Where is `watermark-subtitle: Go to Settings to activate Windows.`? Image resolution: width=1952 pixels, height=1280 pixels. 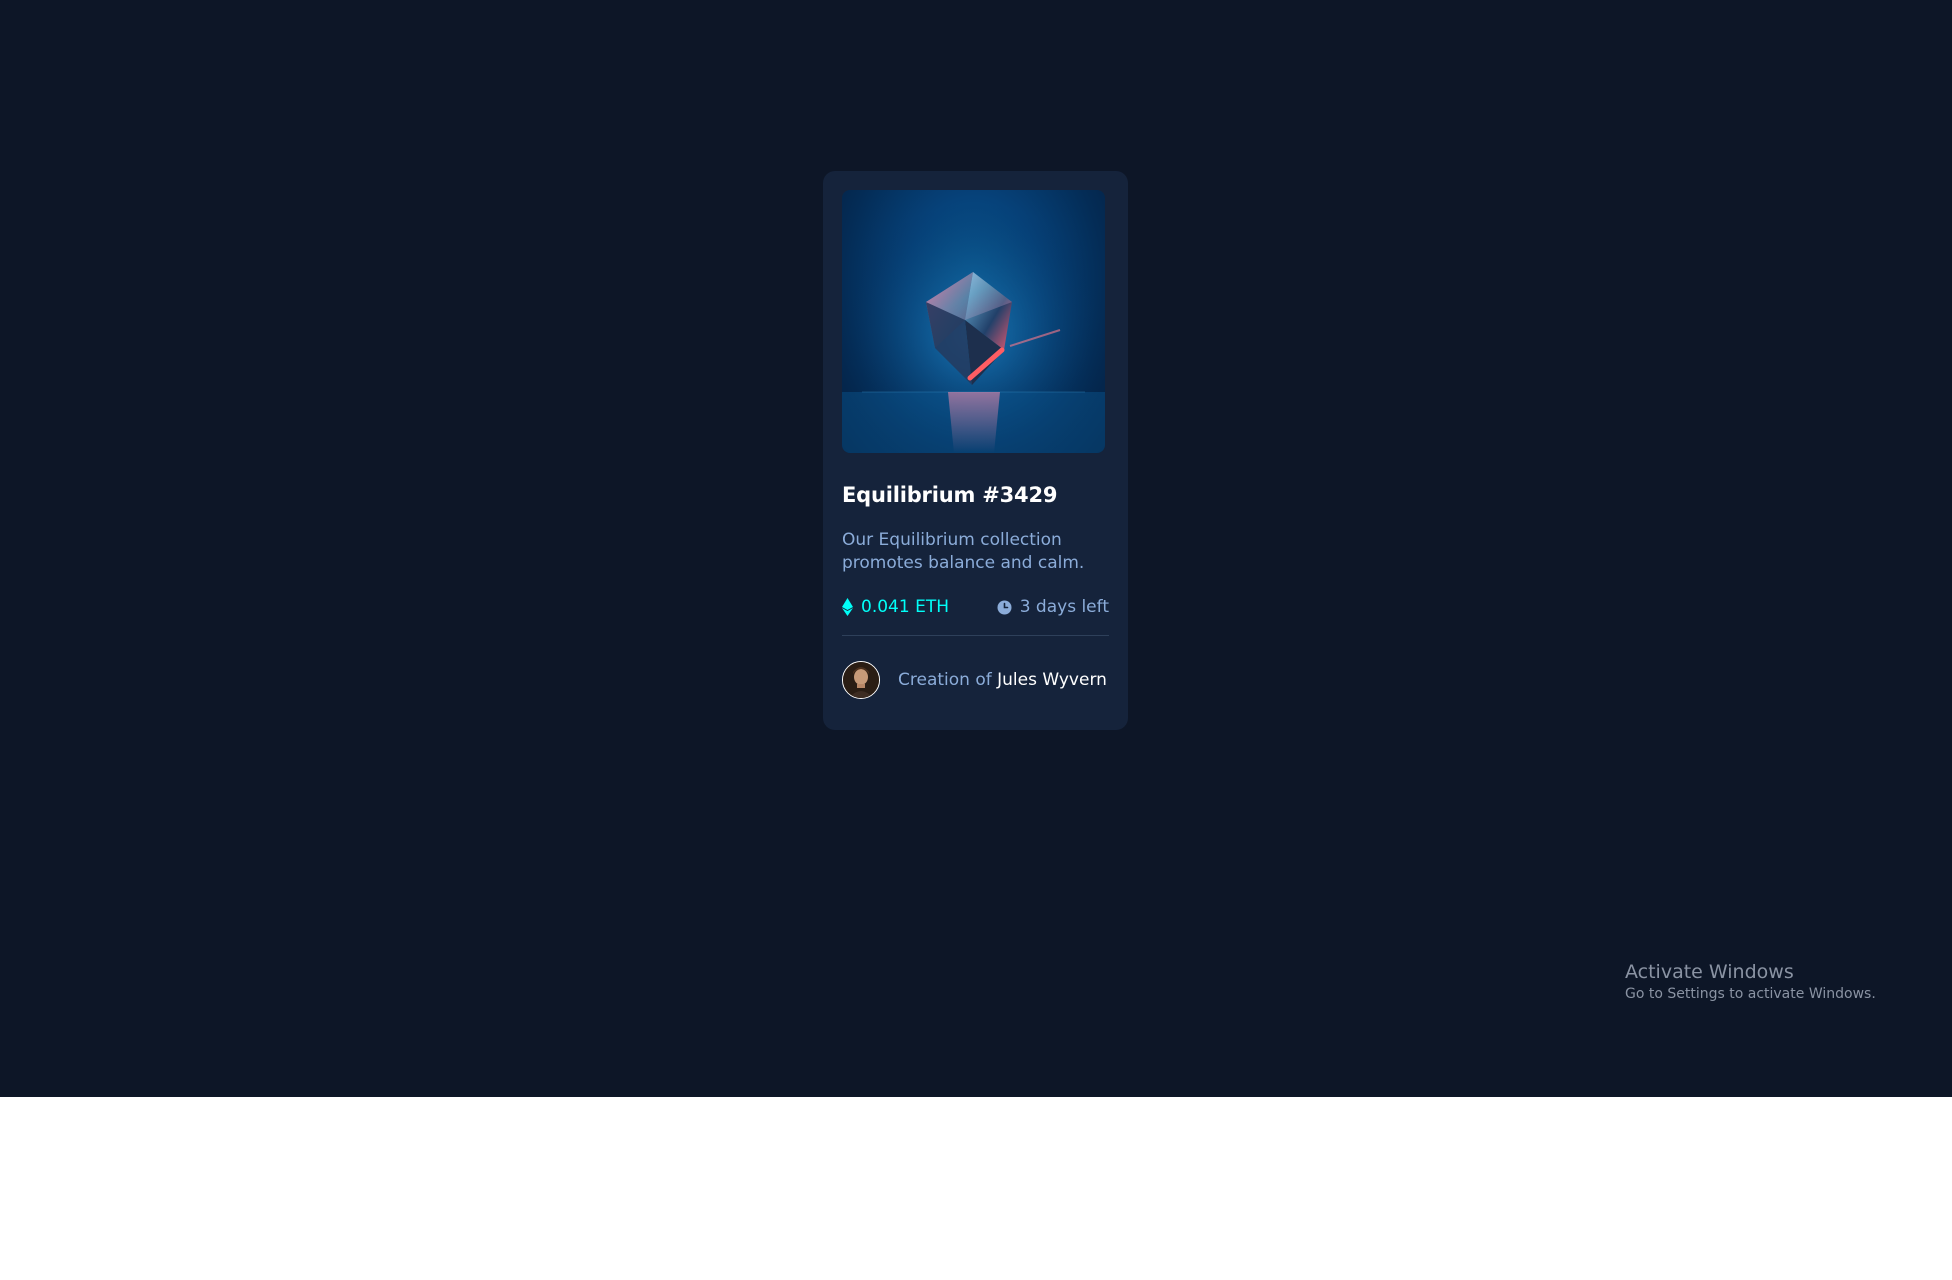
watermark-subtitle: Go to Settings to activate Windows. is located at coordinates (1750, 994).